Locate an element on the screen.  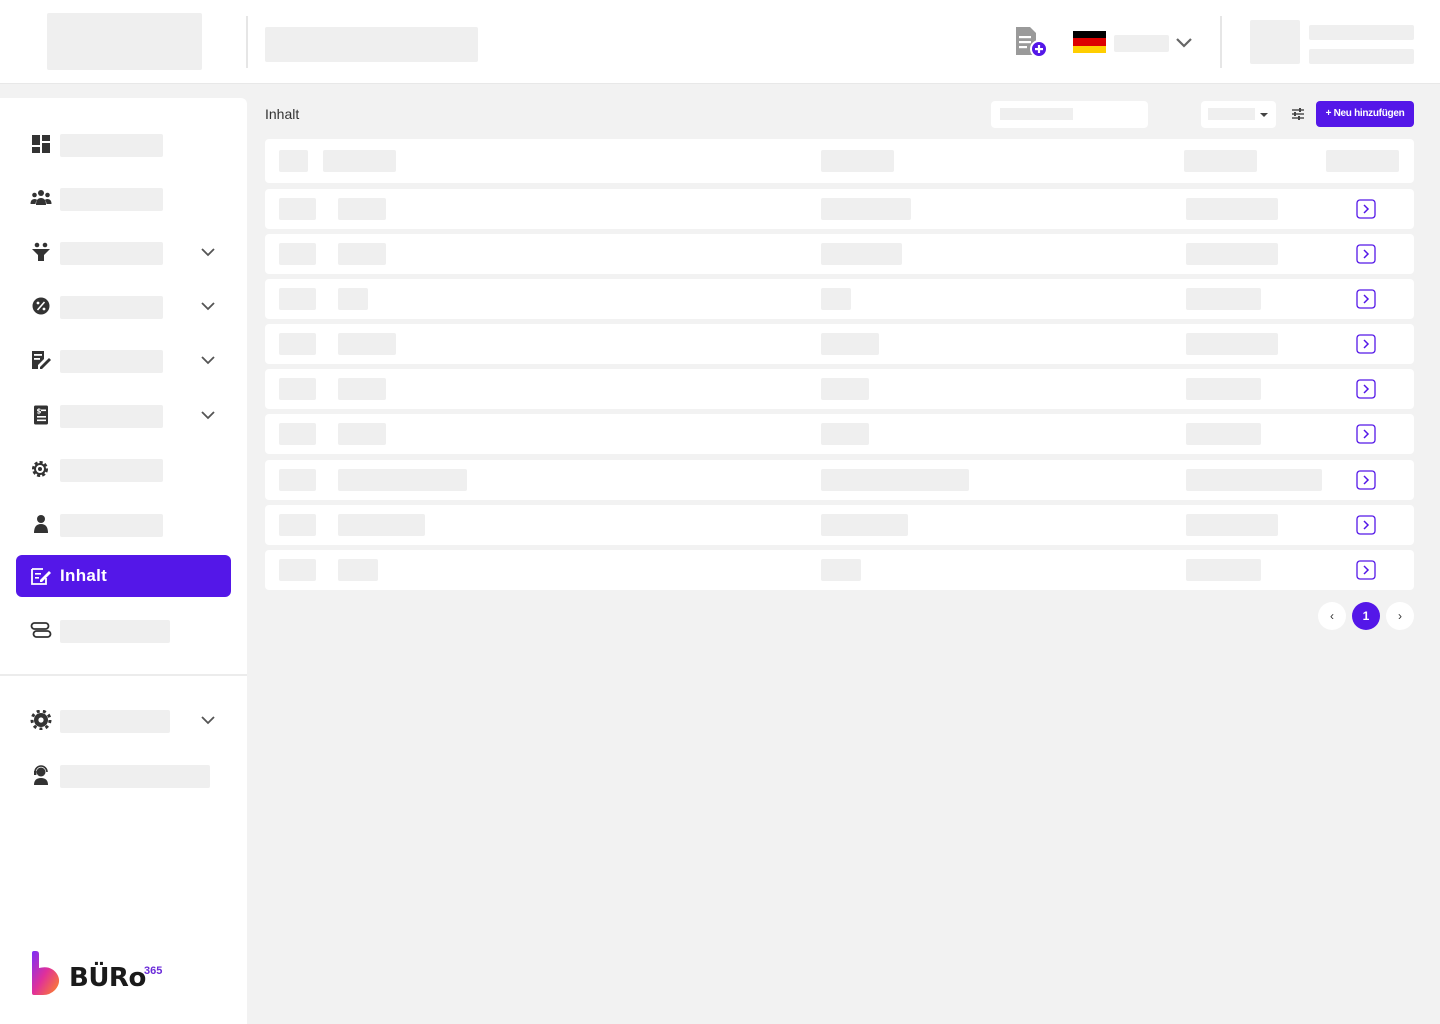
sidebar-item-label: Inhalt is located at coordinates (84, 575).